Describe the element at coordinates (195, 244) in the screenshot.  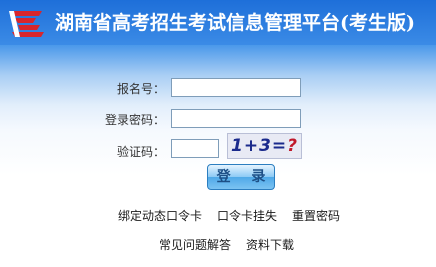
I see `faq-link: 常见问题解答` at that location.